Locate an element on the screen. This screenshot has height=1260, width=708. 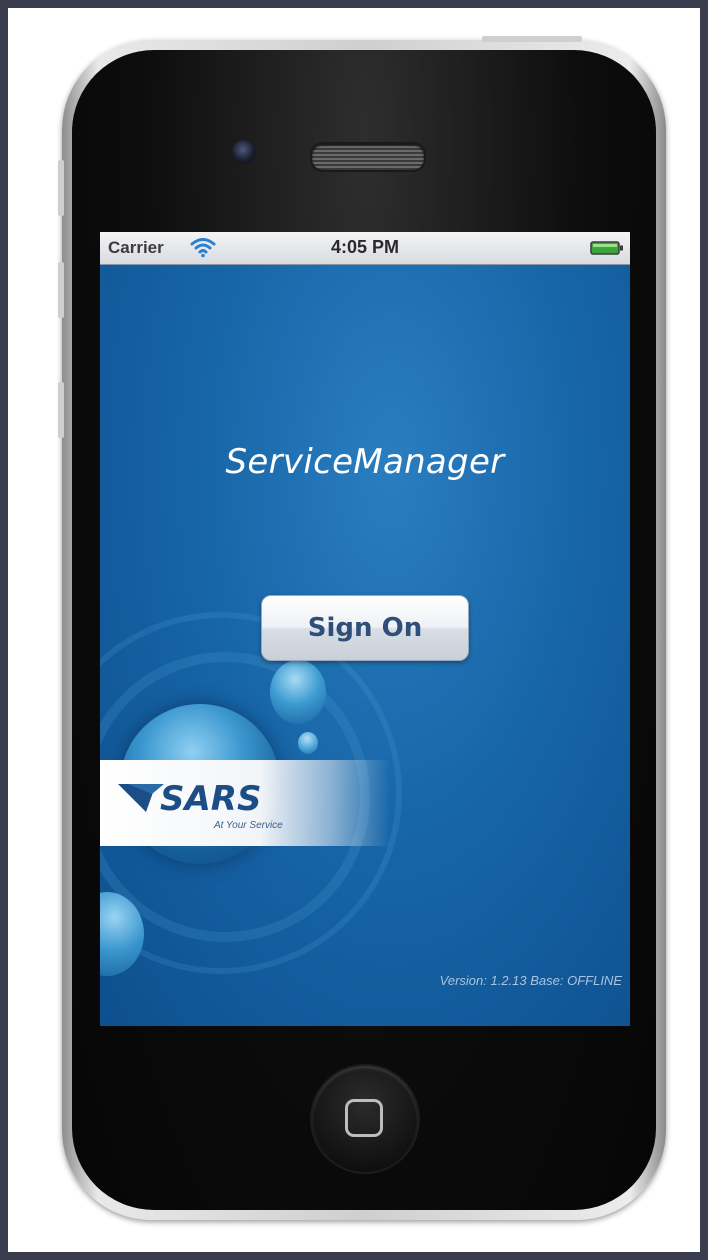
home-button is located at coordinates (365, 1119).